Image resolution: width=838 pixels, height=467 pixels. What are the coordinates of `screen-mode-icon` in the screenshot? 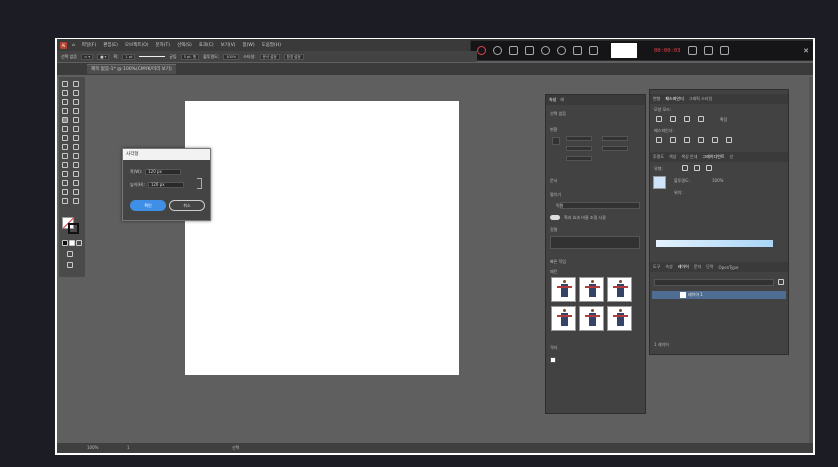 It's located at (70, 265).